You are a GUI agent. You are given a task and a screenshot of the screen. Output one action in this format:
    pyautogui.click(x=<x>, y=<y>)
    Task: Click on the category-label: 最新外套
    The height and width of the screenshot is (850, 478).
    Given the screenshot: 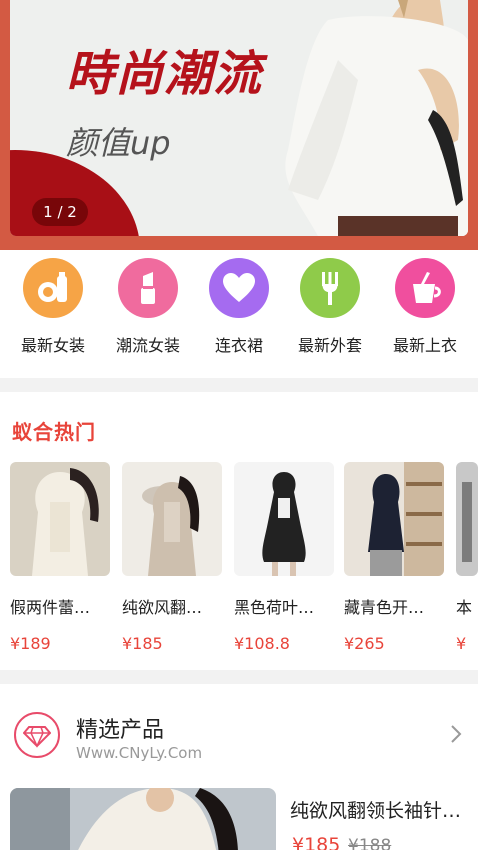 What is the action you would take?
    pyautogui.click(x=329, y=345)
    